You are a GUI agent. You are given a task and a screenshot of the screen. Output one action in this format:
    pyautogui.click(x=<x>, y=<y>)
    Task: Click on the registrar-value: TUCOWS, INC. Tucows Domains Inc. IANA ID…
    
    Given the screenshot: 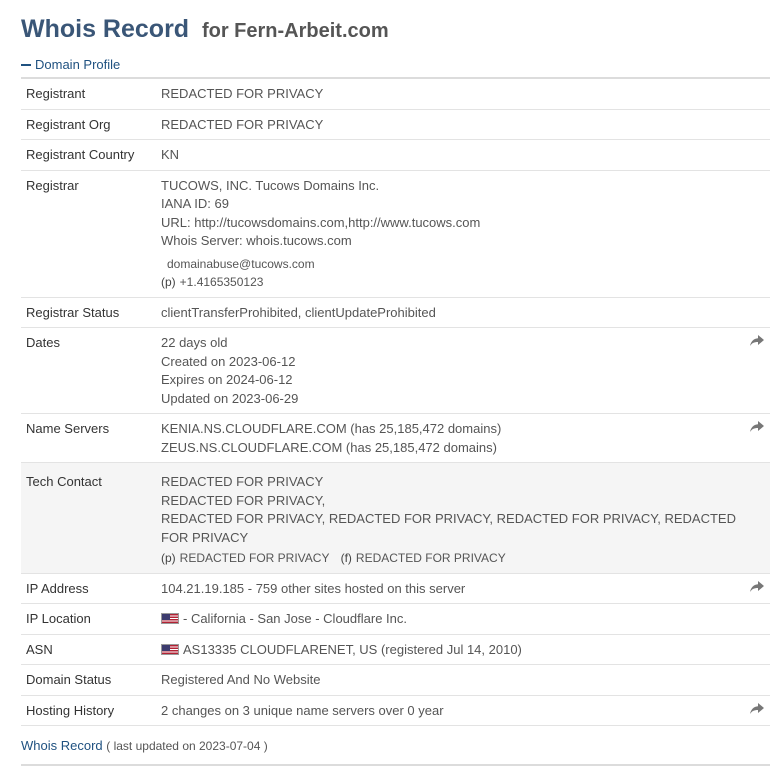 What is the action you would take?
    pyautogui.click(x=463, y=234)
    